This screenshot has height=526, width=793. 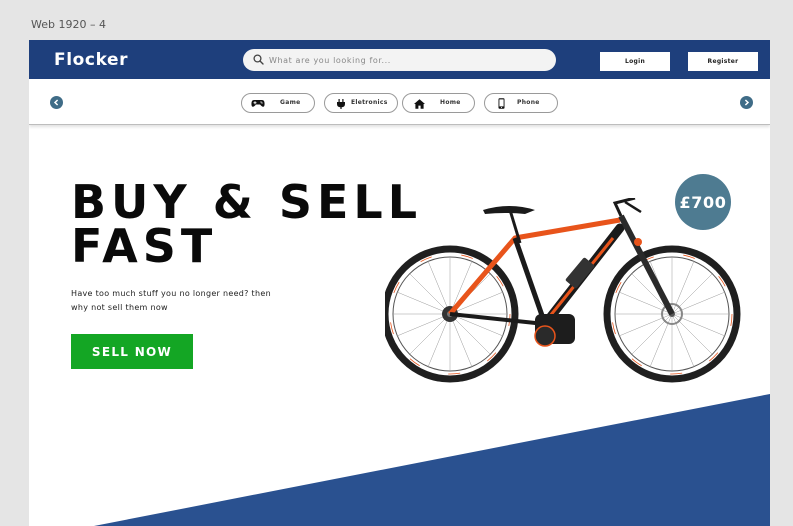 What do you see at coordinates (119, 307) in the screenshot?
I see `hero-subtitle-line: why not sell them now` at bounding box center [119, 307].